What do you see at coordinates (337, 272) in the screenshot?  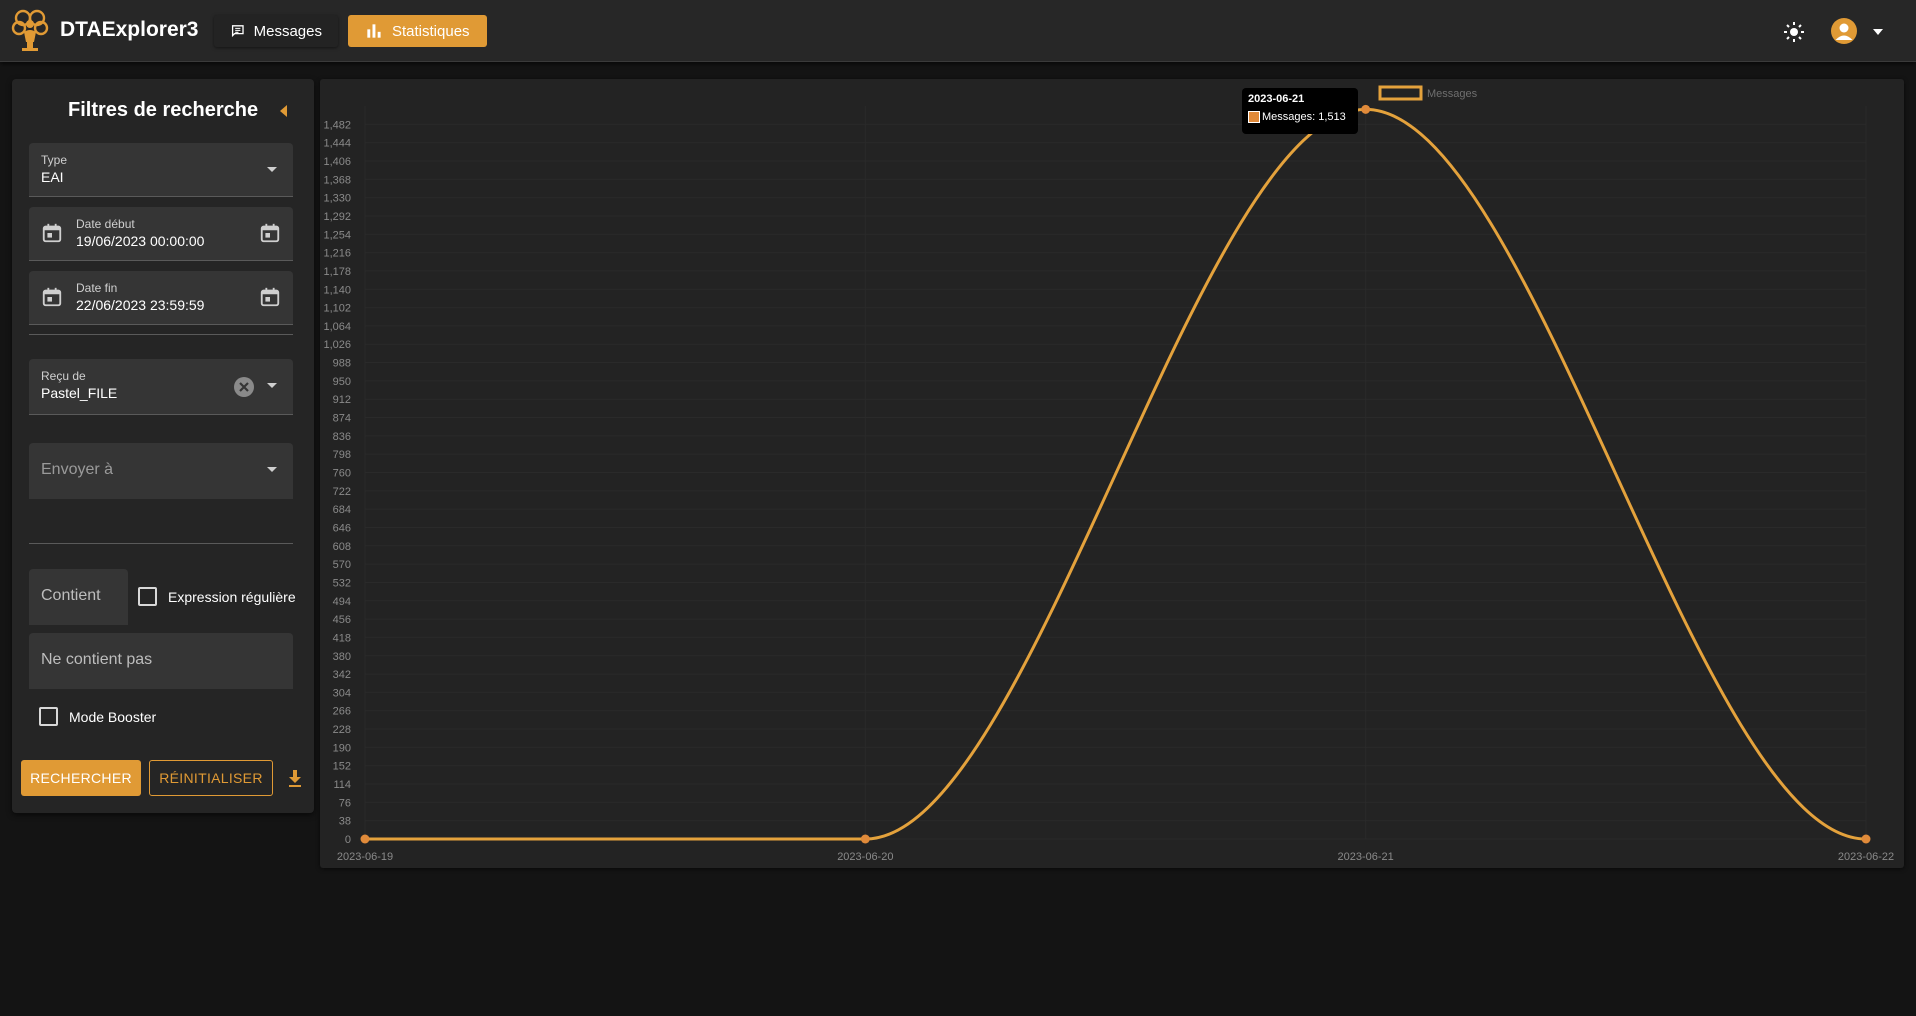 I see `y-tick-label: 1,178` at bounding box center [337, 272].